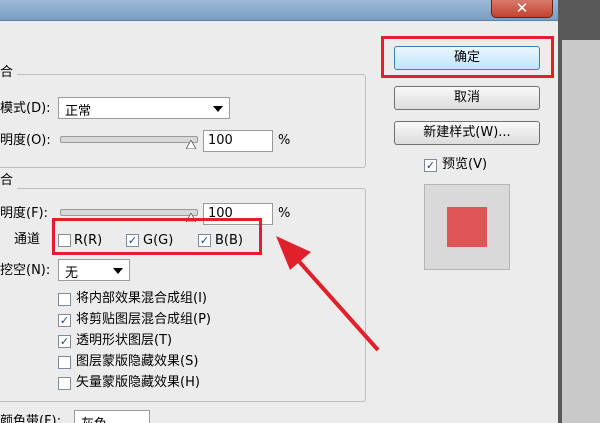 This screenshot has height=423, width=600. Describe the element at coordinates (328, 294) in the screenshot. I see `annotation-arrow` at that location.